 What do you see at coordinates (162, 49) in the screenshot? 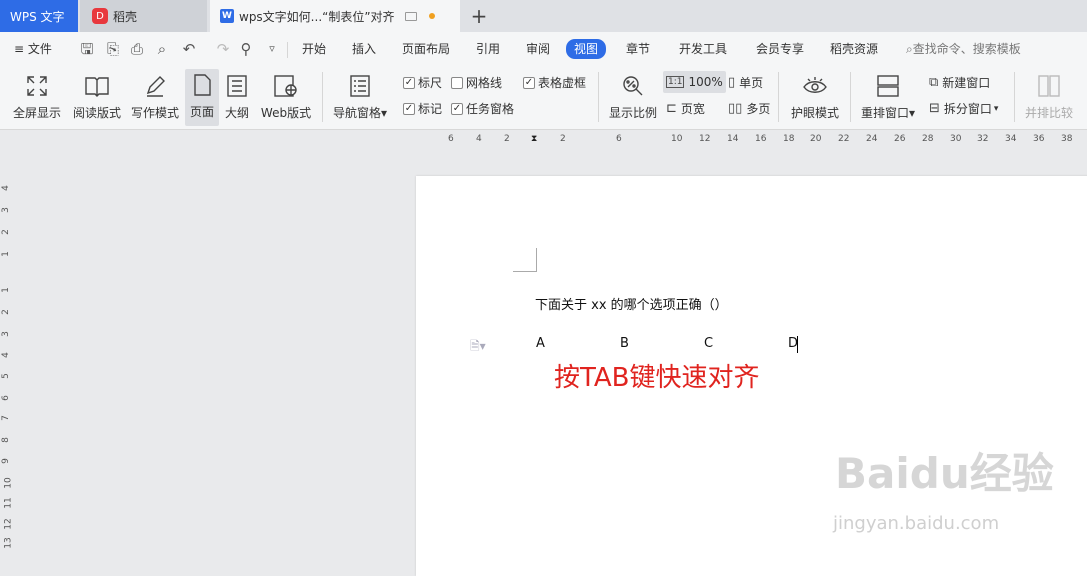
I see `print-preview-icon: ⌕` at bounding box center [162, 49].